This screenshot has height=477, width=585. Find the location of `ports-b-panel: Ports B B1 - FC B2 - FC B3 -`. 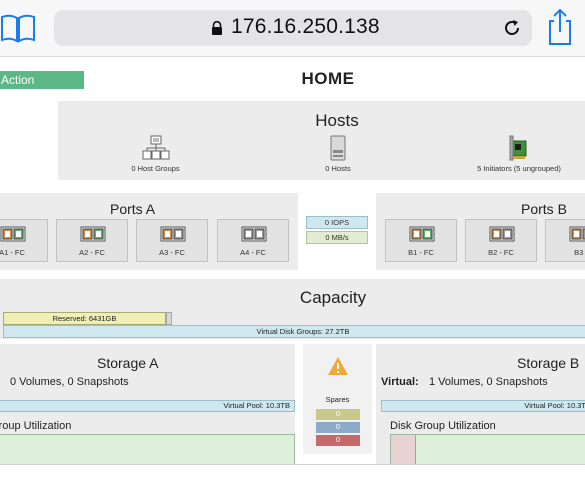

ports-b-panel: Ports B B1 - FC B2 - FC B3 - is located at coordinates (480, 231).